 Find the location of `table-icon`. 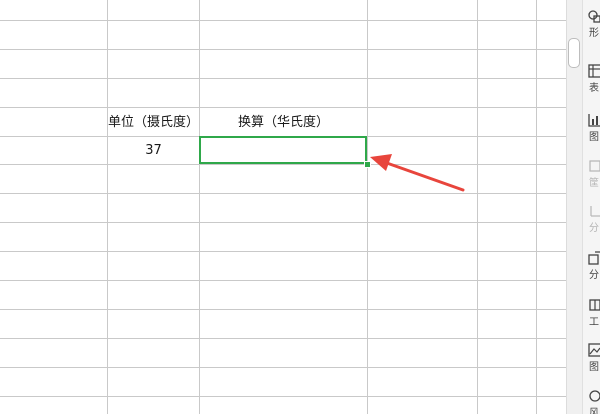

table-icon is located at coordinates (594, 70).